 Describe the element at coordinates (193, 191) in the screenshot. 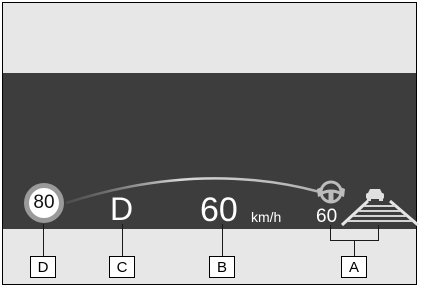

I see `speed-arc` at that location.